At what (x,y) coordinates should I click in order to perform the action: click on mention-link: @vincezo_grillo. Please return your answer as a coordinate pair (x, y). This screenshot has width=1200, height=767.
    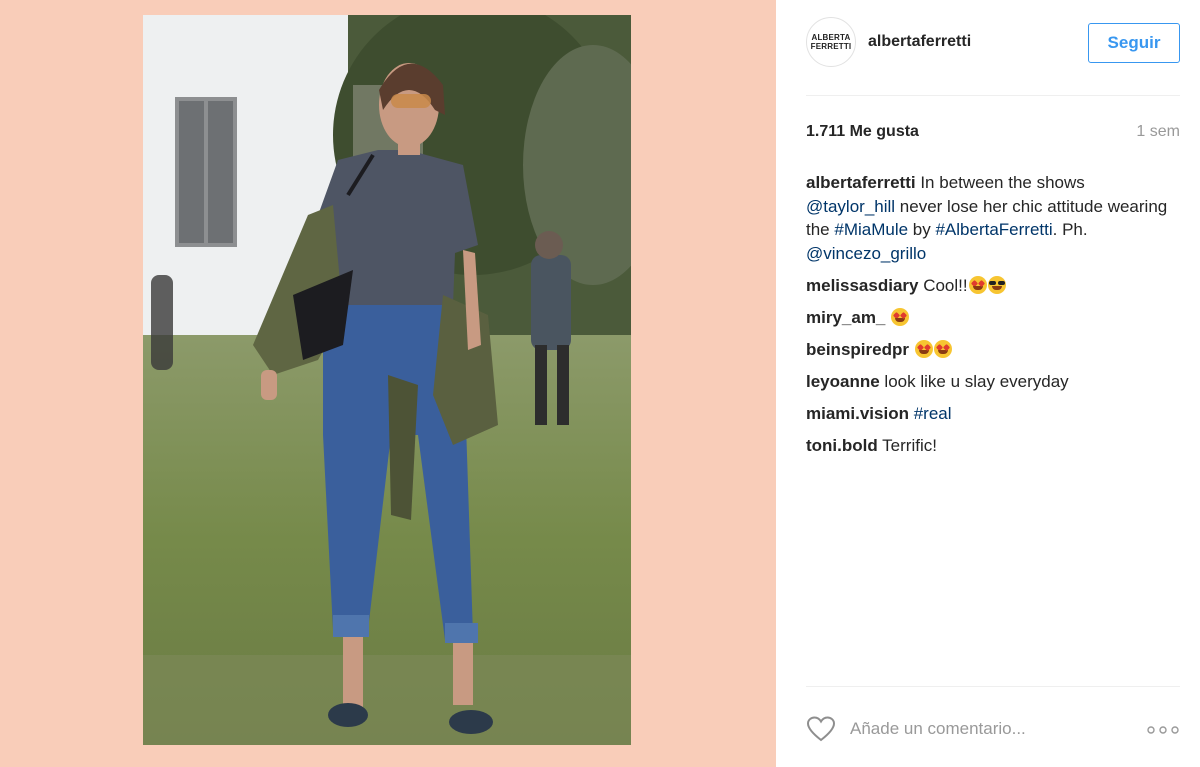
    Looking at the image, I should click on (866, 253).